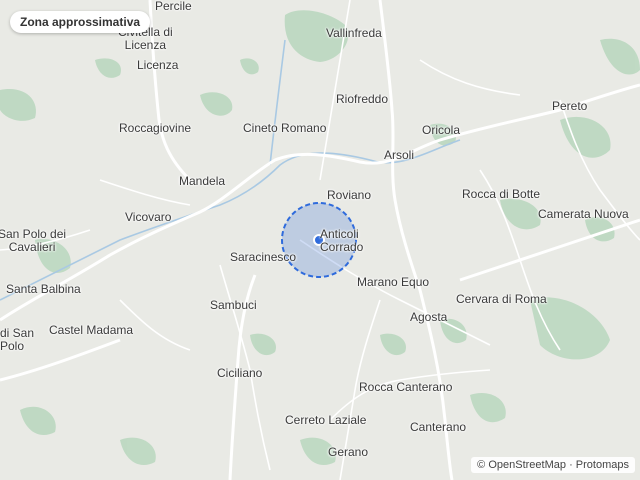 The height and width of the screenshot is (480, 640). Describe the element at coordinates (441, 130) in the screenshot. I see `place-label-oricola: Oricola` at that location.